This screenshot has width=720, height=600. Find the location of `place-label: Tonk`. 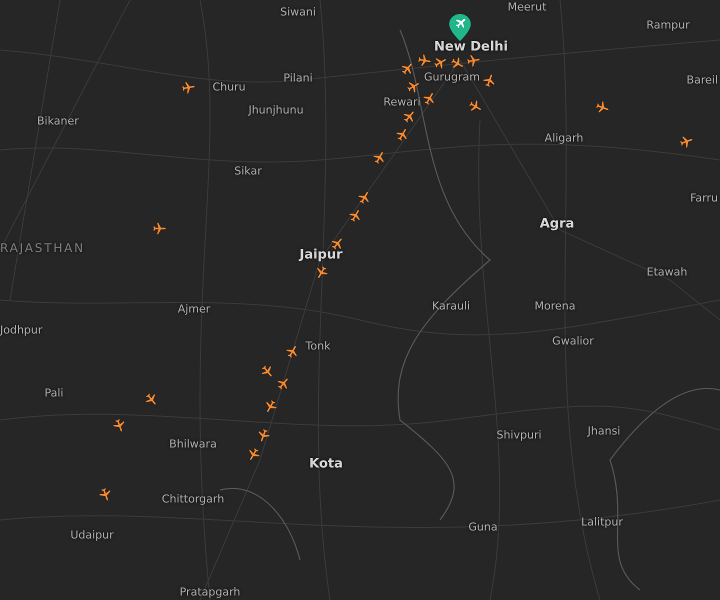

place-label: Tonk is located at coordinates (318, 346).